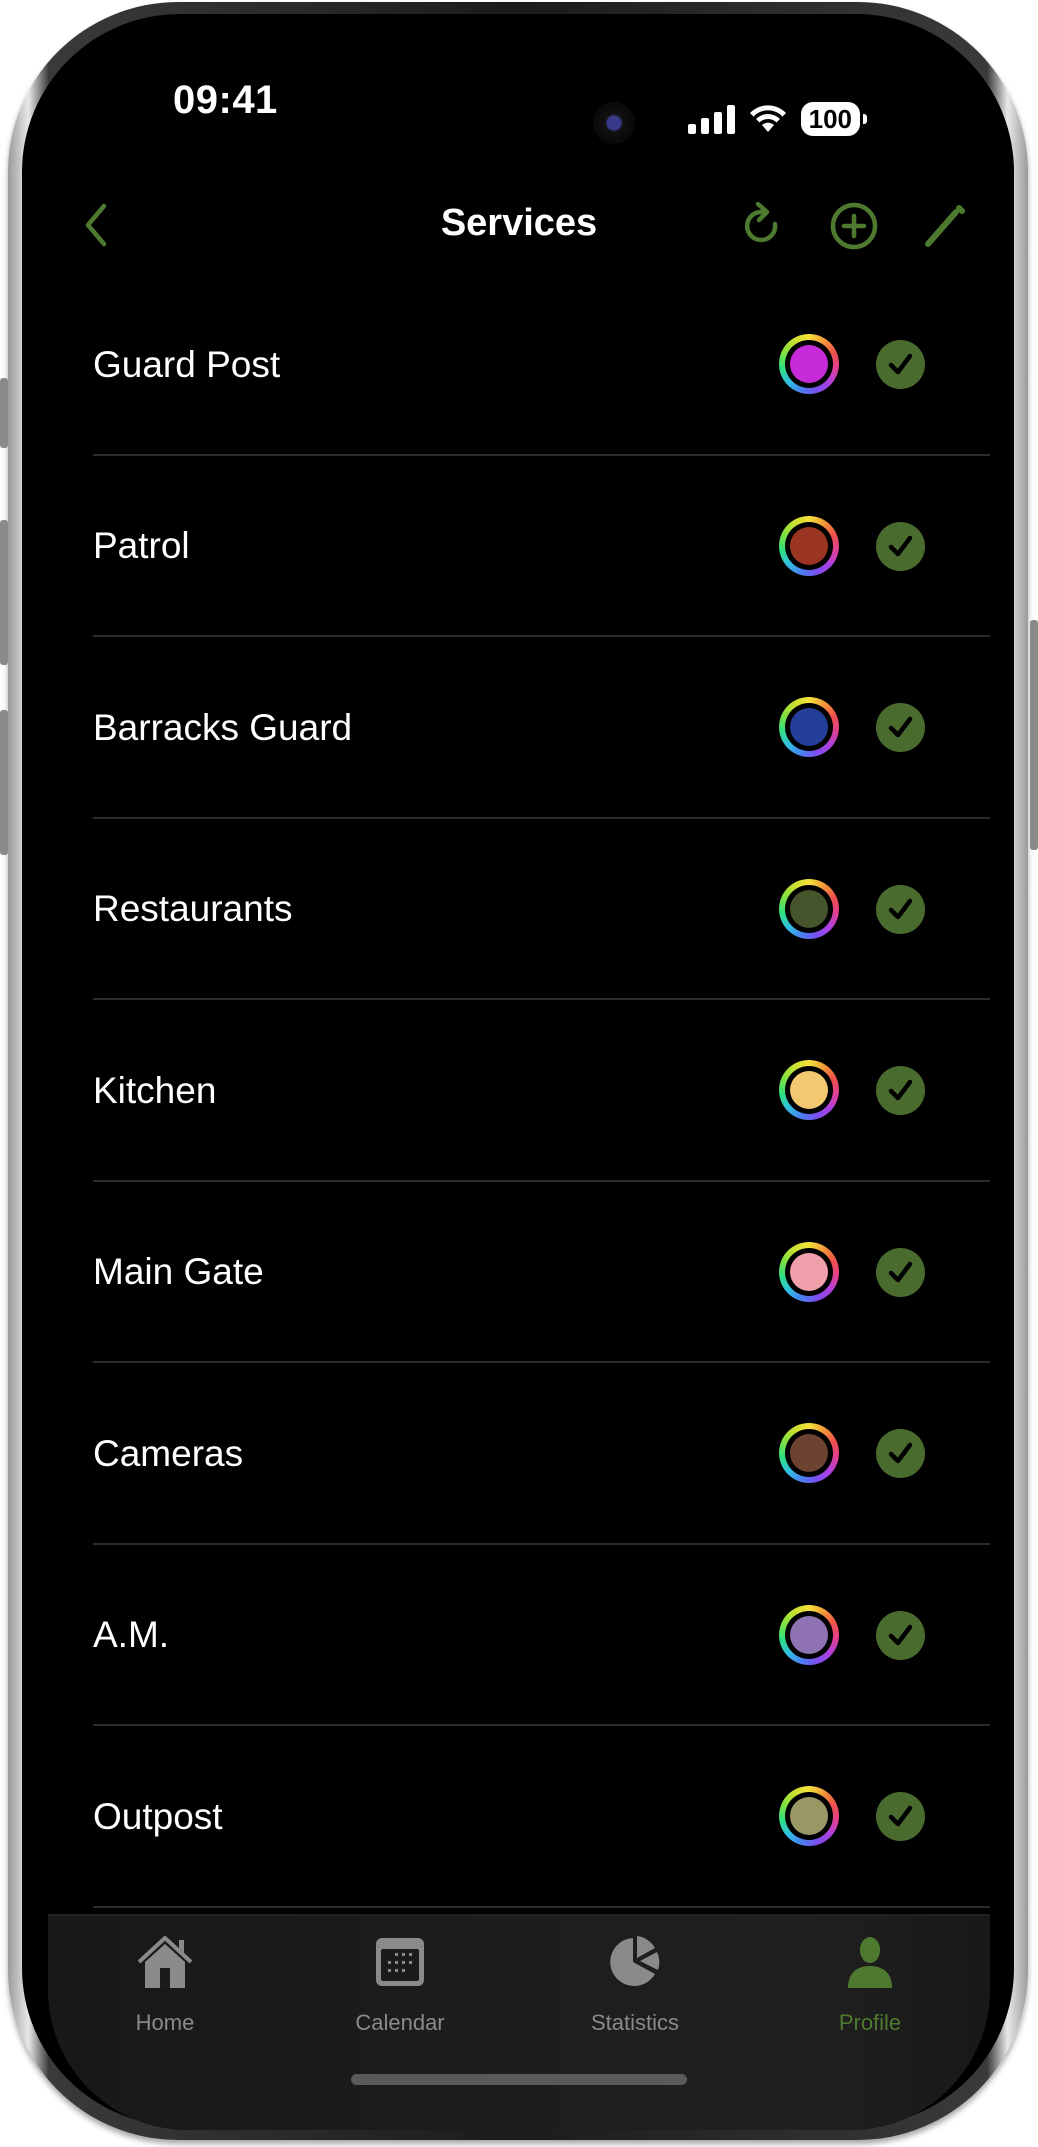 The width and height of the screenshot is (1038, 2147). What do you see at coordinates (764, 226) in the screenshot?
I see `refresh-icon` at bounding box center [764, 226].